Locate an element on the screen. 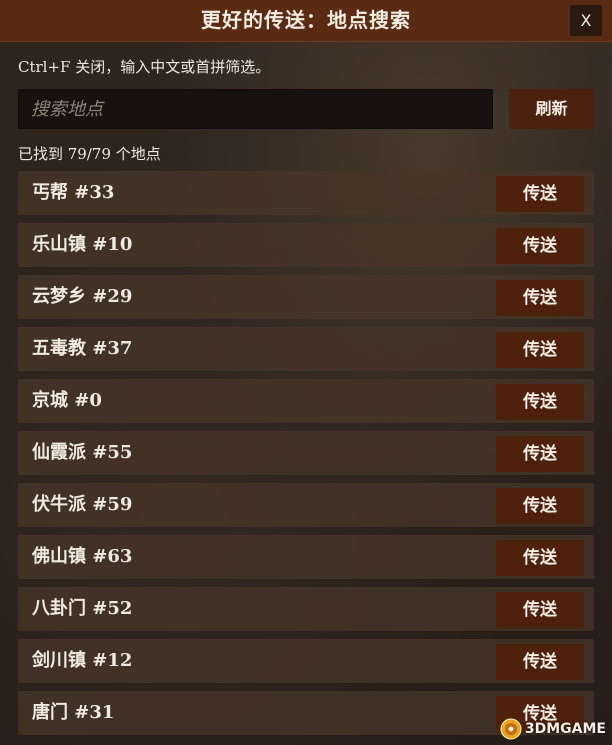  watermark-logo-icon is located at coordinates (511, 729).